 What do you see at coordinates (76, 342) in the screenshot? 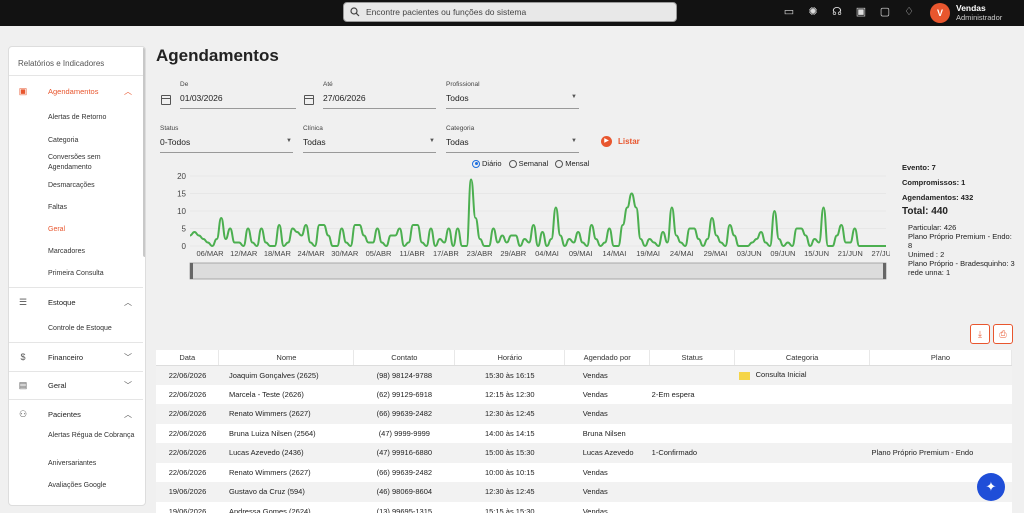
I see `divider` at bounding box center [76, 342].